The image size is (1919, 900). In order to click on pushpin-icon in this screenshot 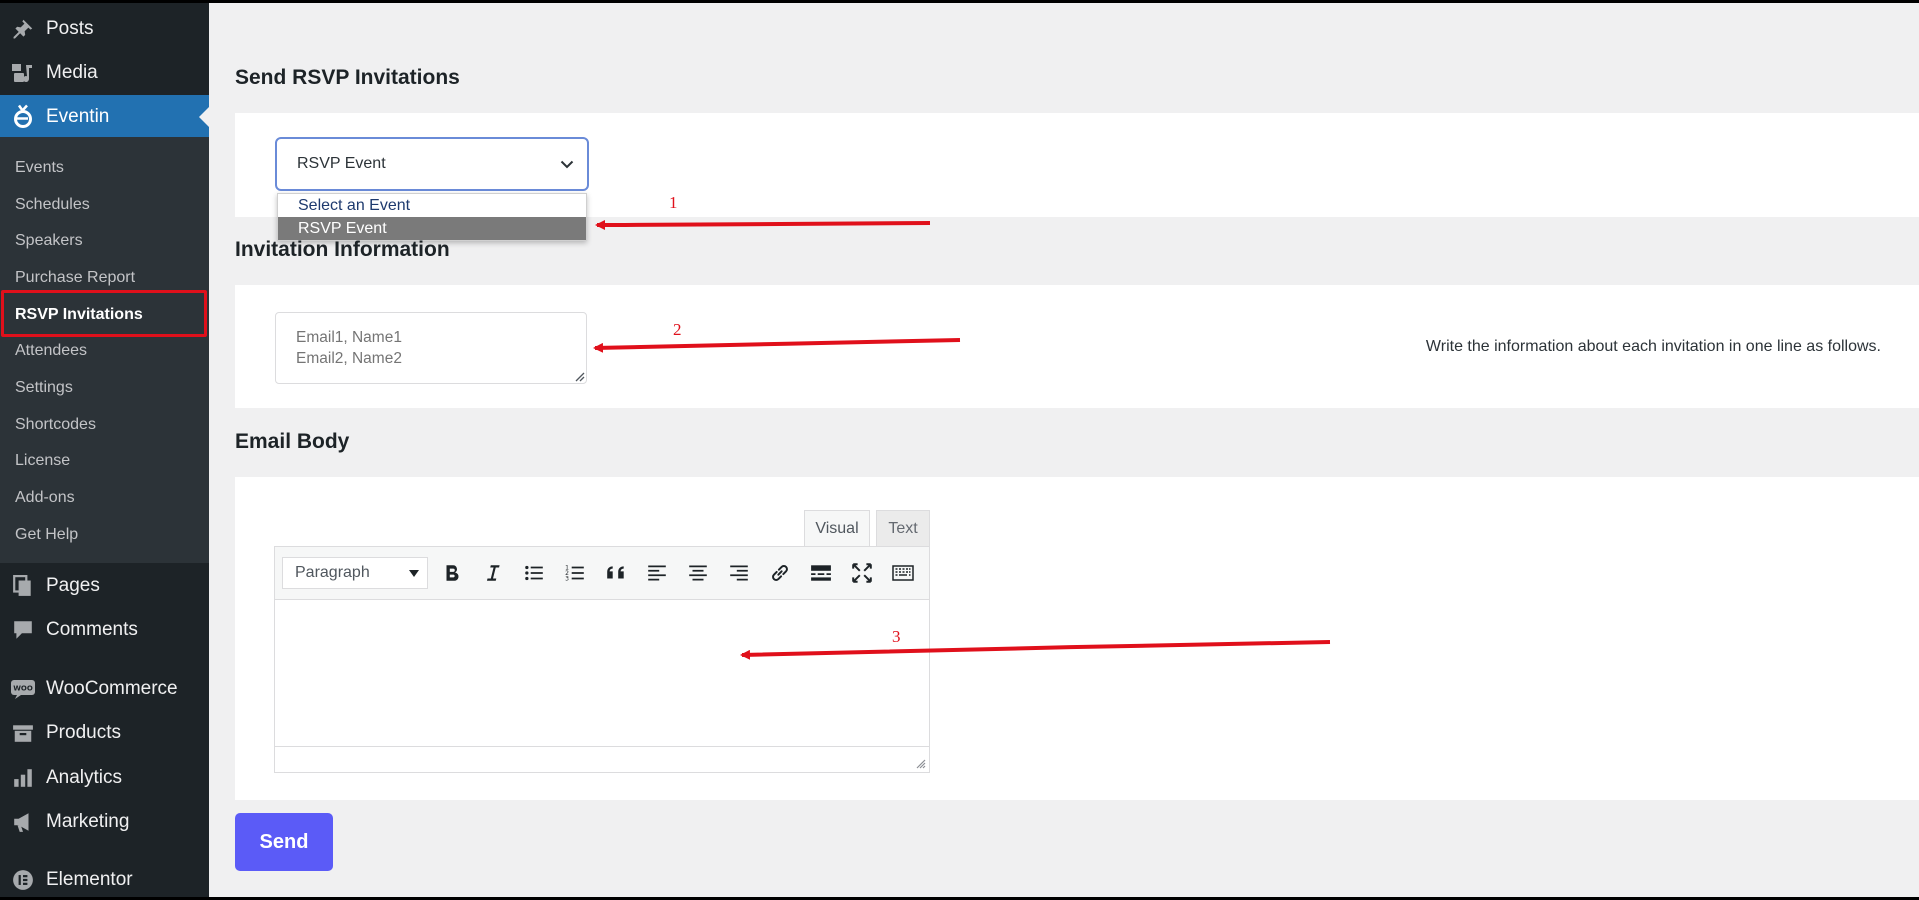, I will do `click(23, 29)`.